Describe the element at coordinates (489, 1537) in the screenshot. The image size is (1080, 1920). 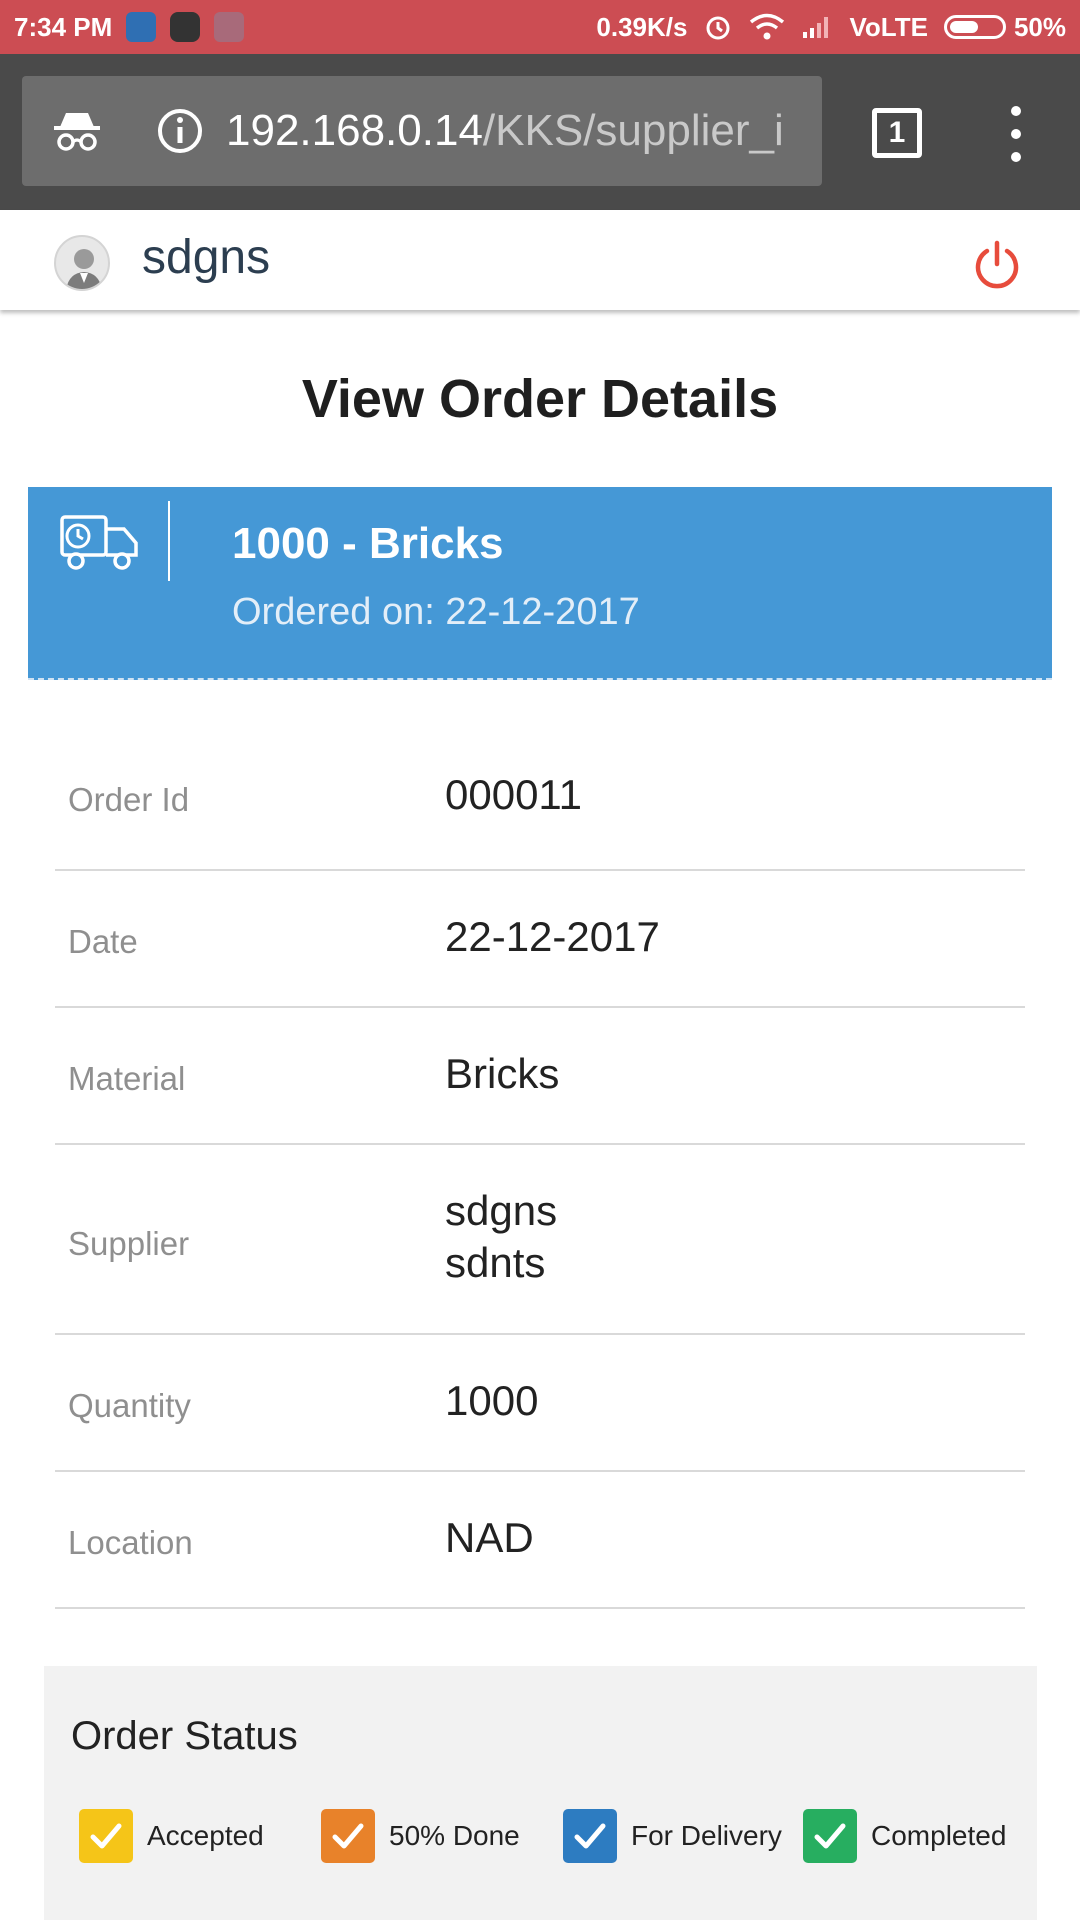
I see `detail-value: NAD` at that location.